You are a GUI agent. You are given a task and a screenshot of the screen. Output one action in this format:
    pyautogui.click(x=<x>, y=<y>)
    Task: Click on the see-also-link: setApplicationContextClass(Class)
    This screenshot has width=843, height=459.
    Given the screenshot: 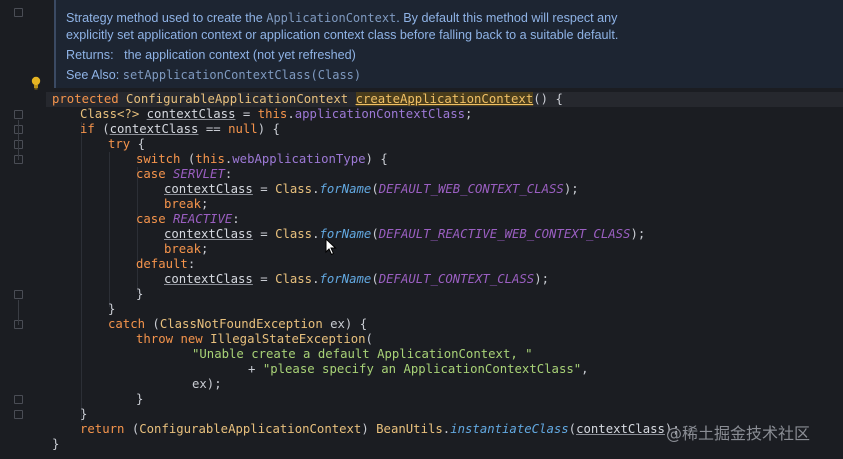 What is the action you would take?
    pyautogui.click(x=242, y=75)
    